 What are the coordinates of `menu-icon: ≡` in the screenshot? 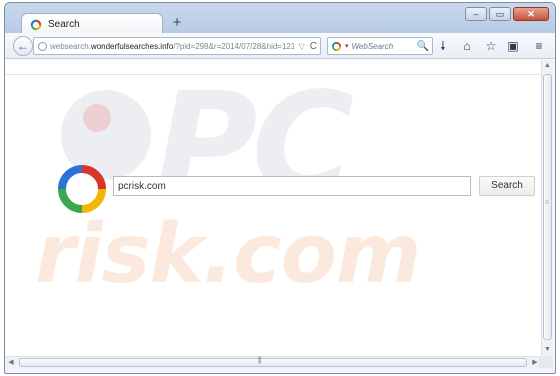 It's located at (539, 46).